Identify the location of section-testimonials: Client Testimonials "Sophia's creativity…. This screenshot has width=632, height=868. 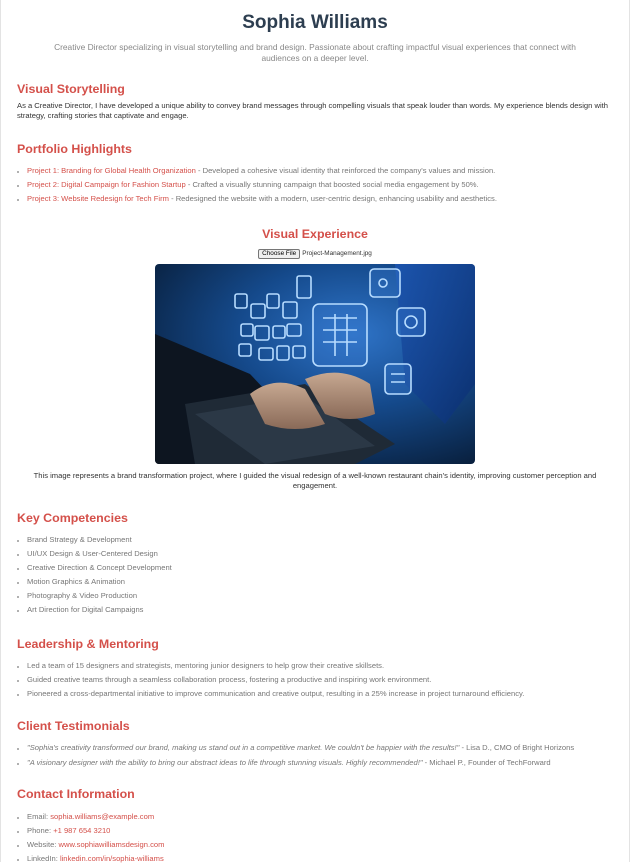
(315, 745).